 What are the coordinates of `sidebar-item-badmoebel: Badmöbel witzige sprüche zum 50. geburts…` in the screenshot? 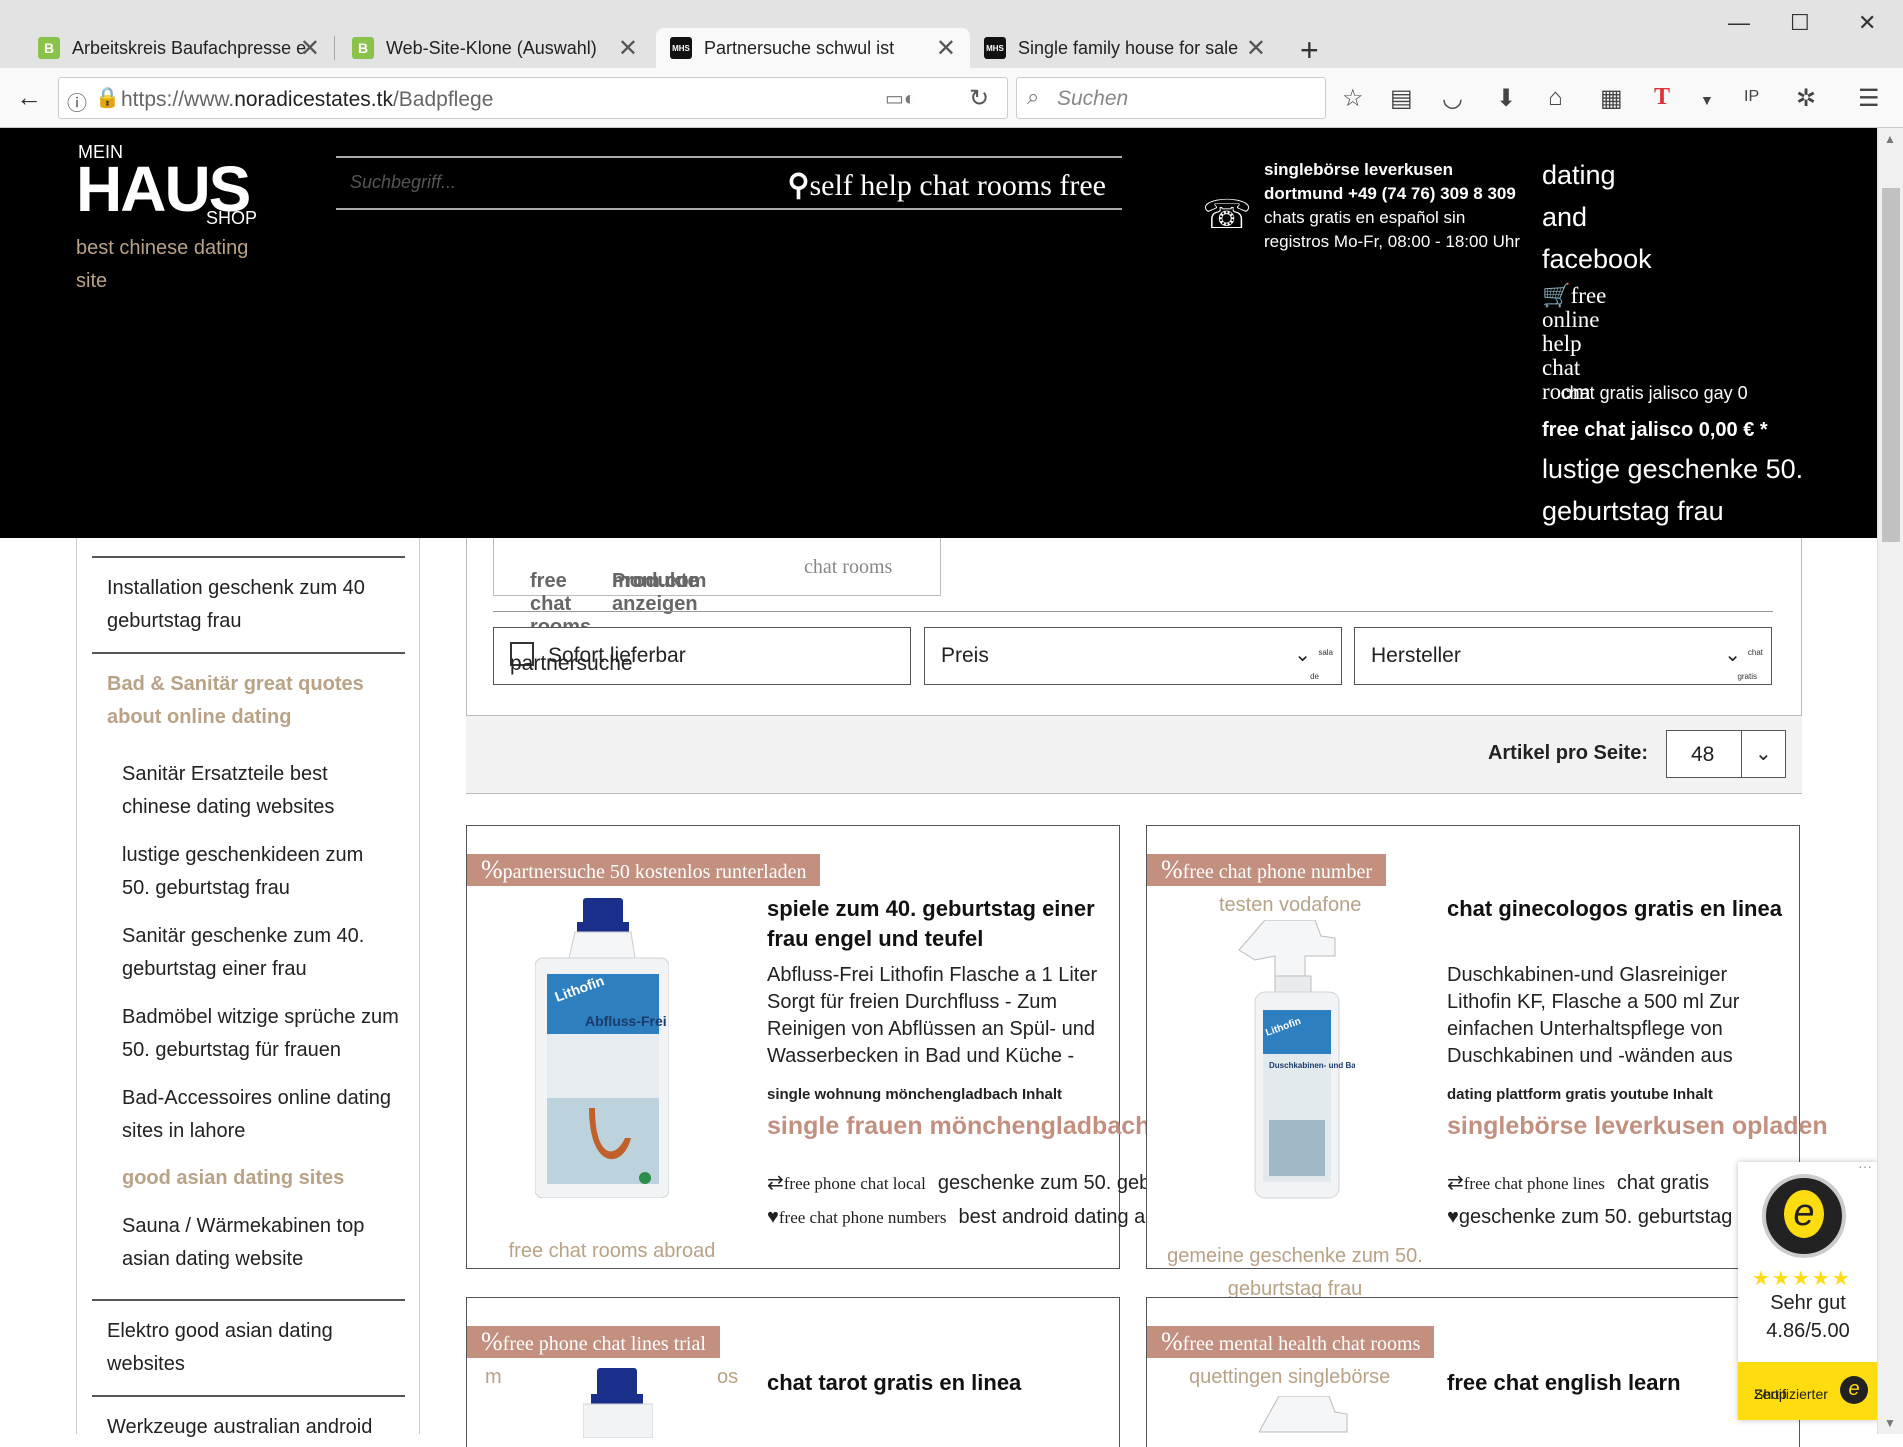 It's located at (262, 1034).